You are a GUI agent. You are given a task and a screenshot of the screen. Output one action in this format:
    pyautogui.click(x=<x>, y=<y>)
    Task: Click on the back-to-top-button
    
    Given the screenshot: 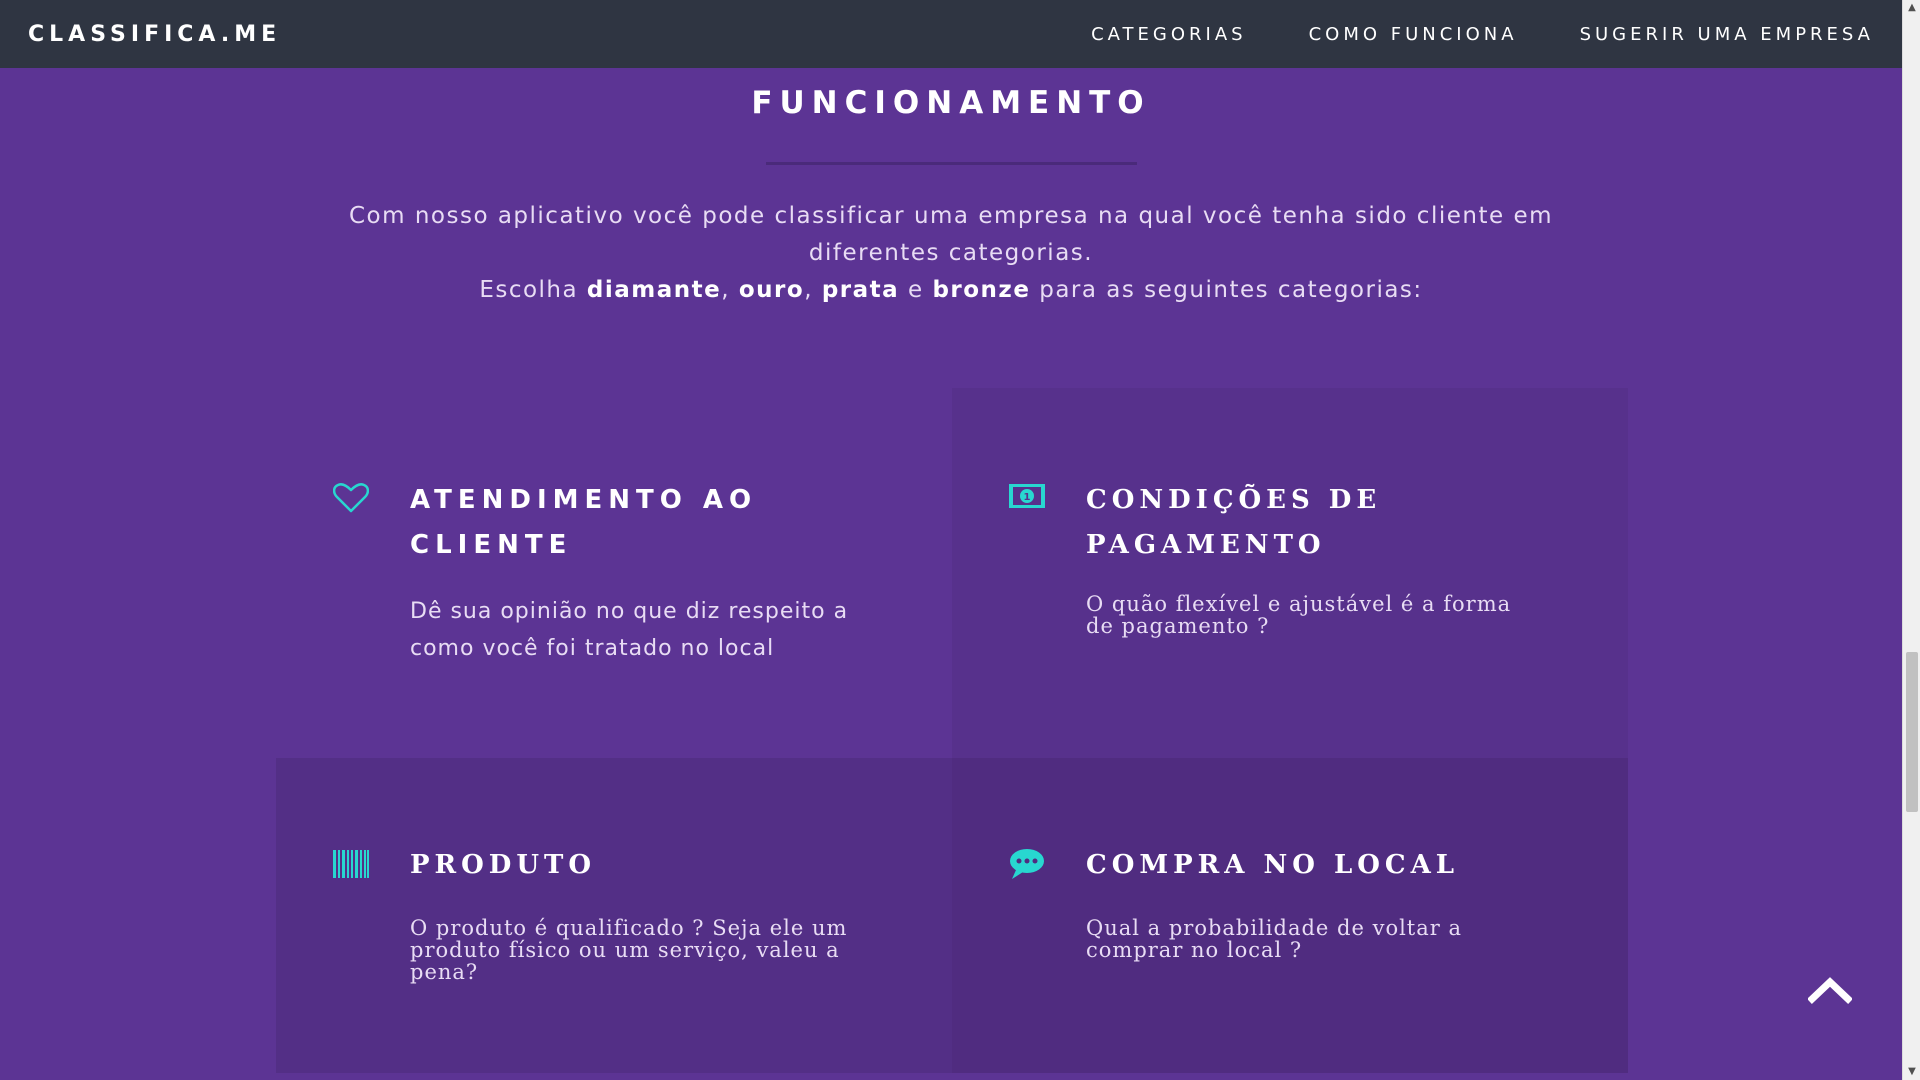 What is the action you would take?
    pyautogui.click(x=1830, y=990)
    